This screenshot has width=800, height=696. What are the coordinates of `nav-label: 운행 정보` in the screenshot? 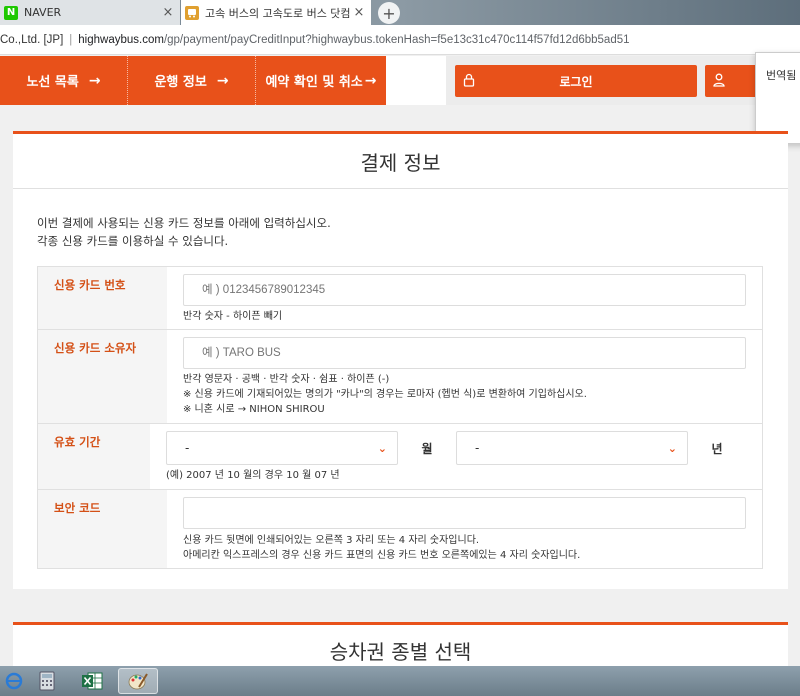 It's located at (180, 82).